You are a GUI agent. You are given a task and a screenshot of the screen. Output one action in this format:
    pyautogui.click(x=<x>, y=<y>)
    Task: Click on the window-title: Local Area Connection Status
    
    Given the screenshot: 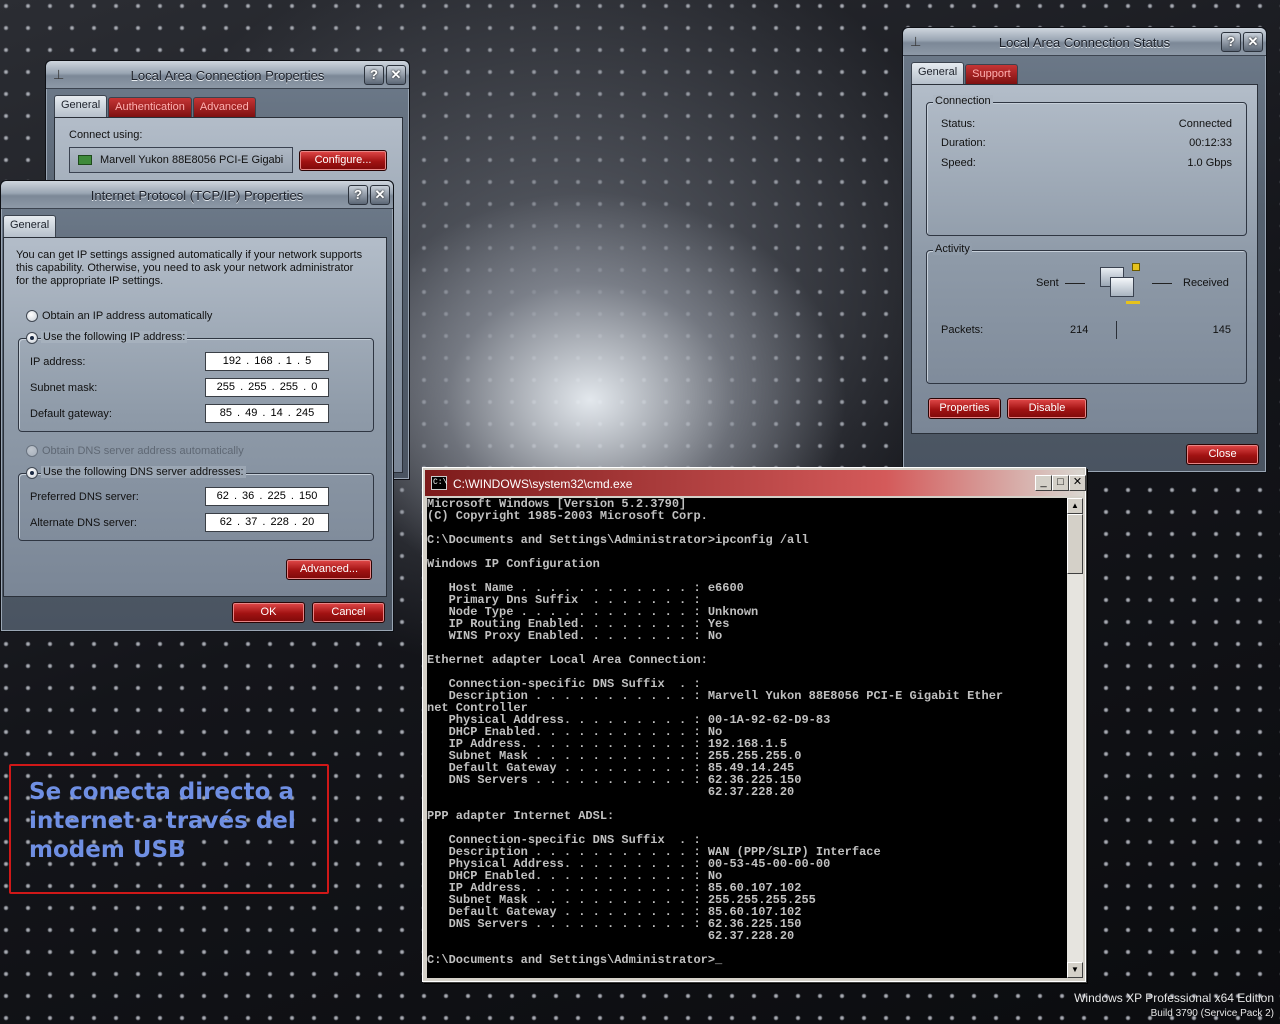 What is the action you would take?
    pyautogui.click(x=1084, y=42)
    